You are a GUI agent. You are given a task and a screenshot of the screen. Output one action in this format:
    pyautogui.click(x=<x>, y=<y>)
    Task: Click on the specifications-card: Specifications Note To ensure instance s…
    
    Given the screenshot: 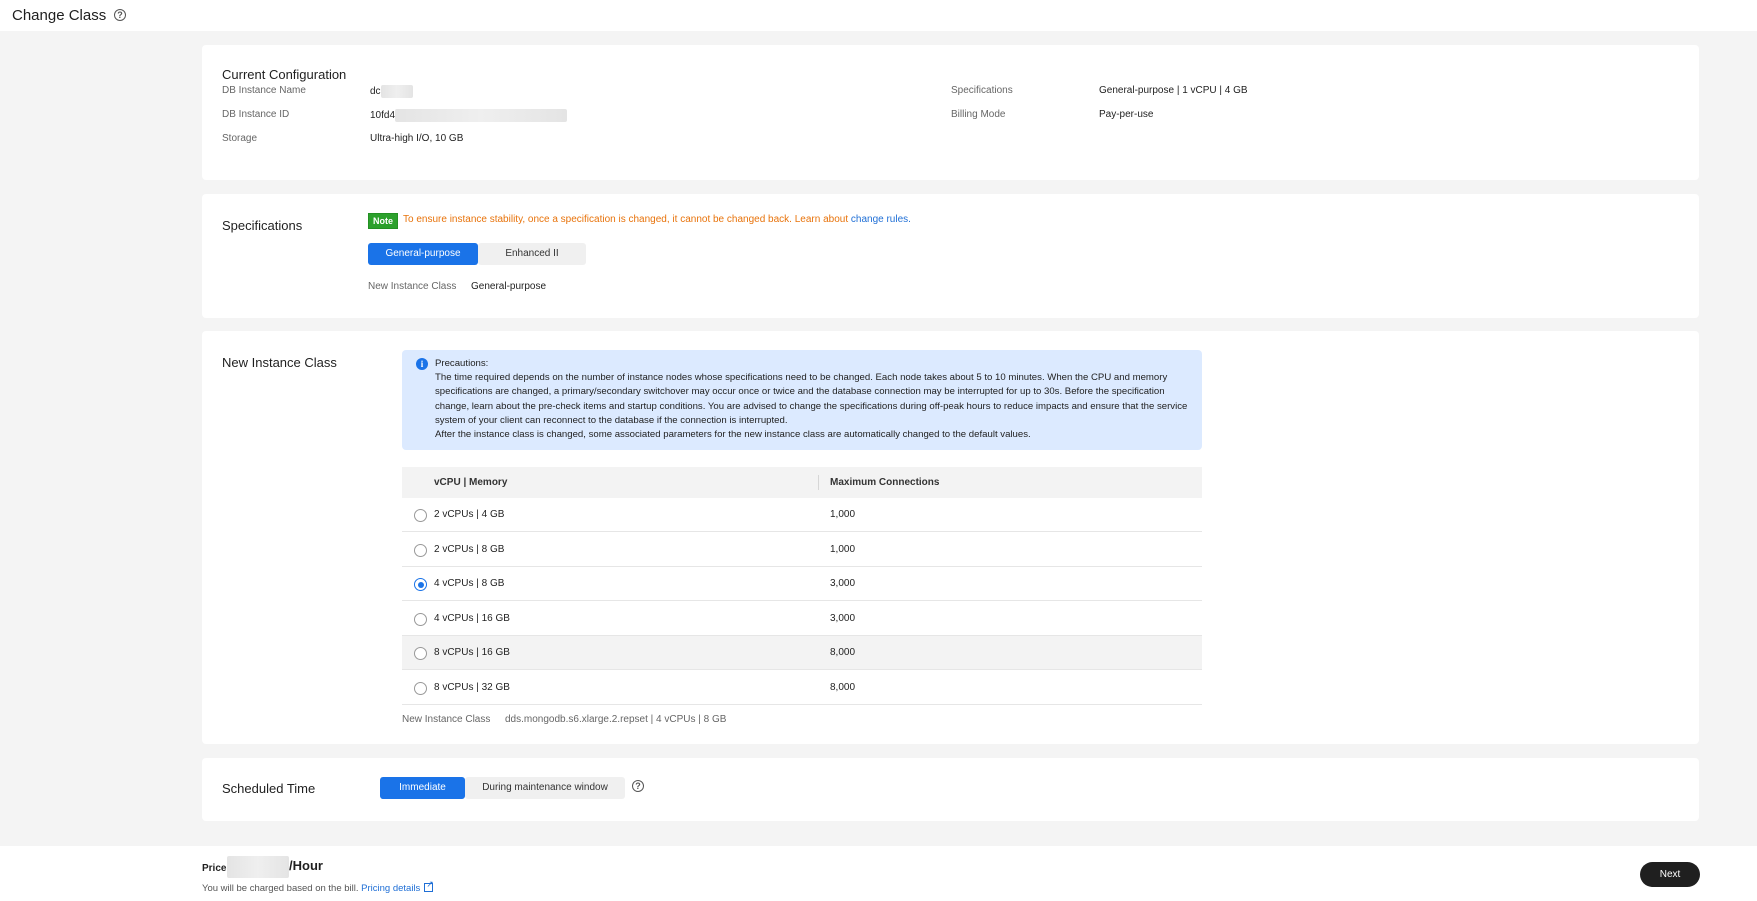 What is the action you would take?
    pyautogui.click(x=950, y=256)
    